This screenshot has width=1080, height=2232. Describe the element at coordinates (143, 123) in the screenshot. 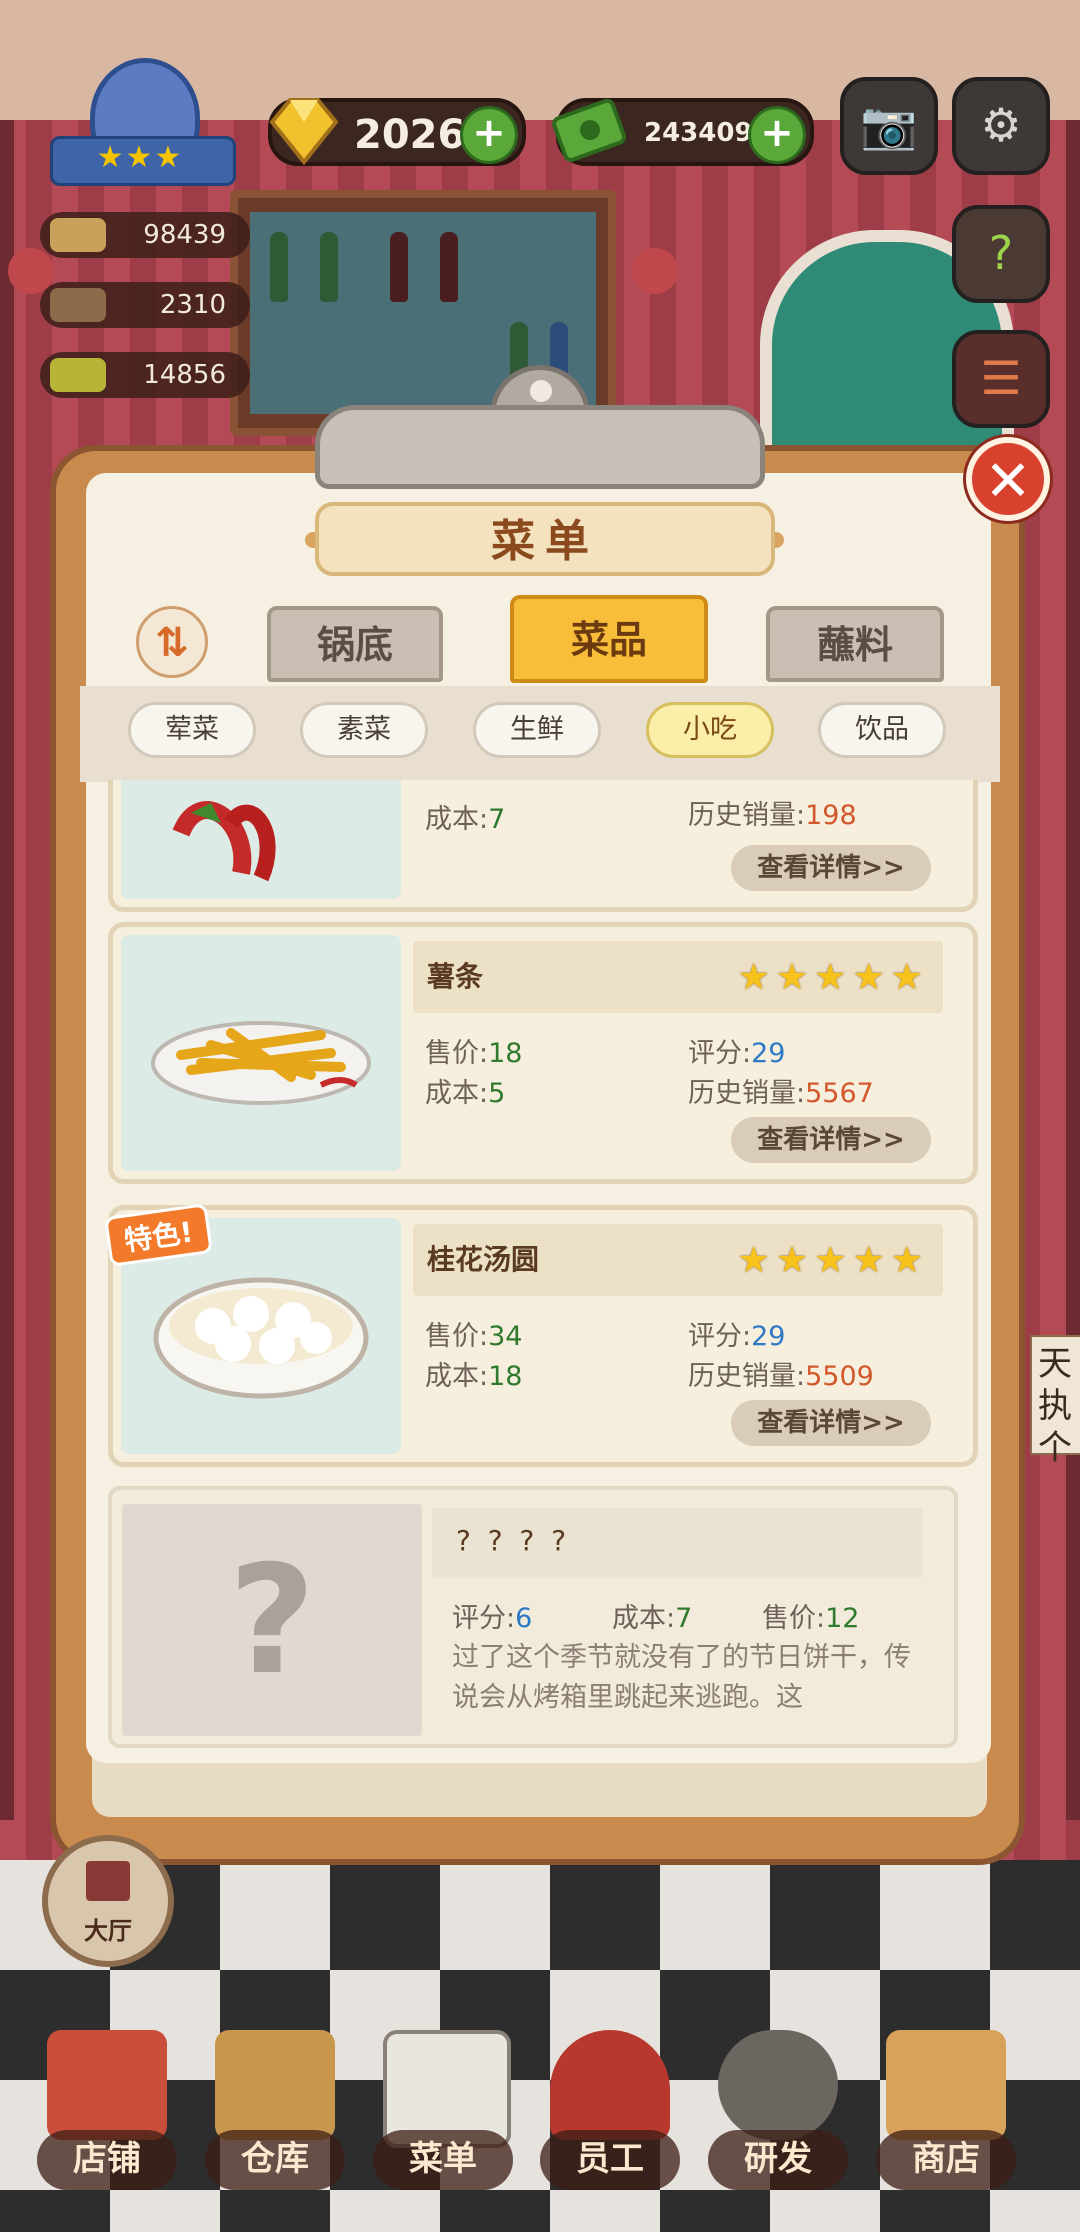

I see `level-badge: ★★★` at that location.